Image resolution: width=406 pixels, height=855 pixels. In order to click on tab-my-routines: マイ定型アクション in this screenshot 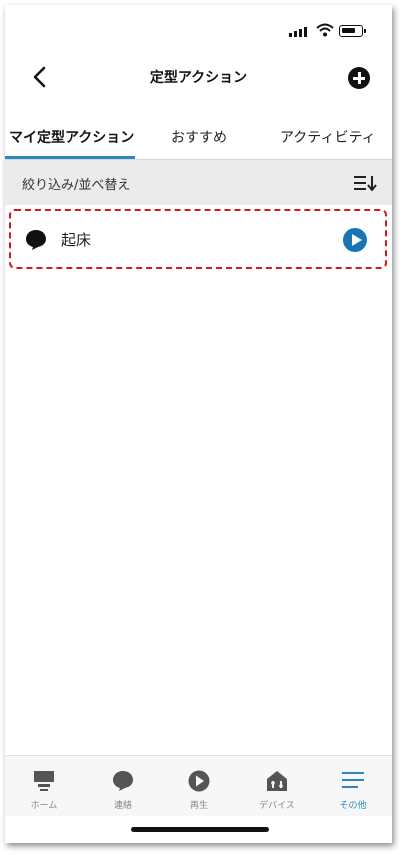, I will do `click(71, 137)`.